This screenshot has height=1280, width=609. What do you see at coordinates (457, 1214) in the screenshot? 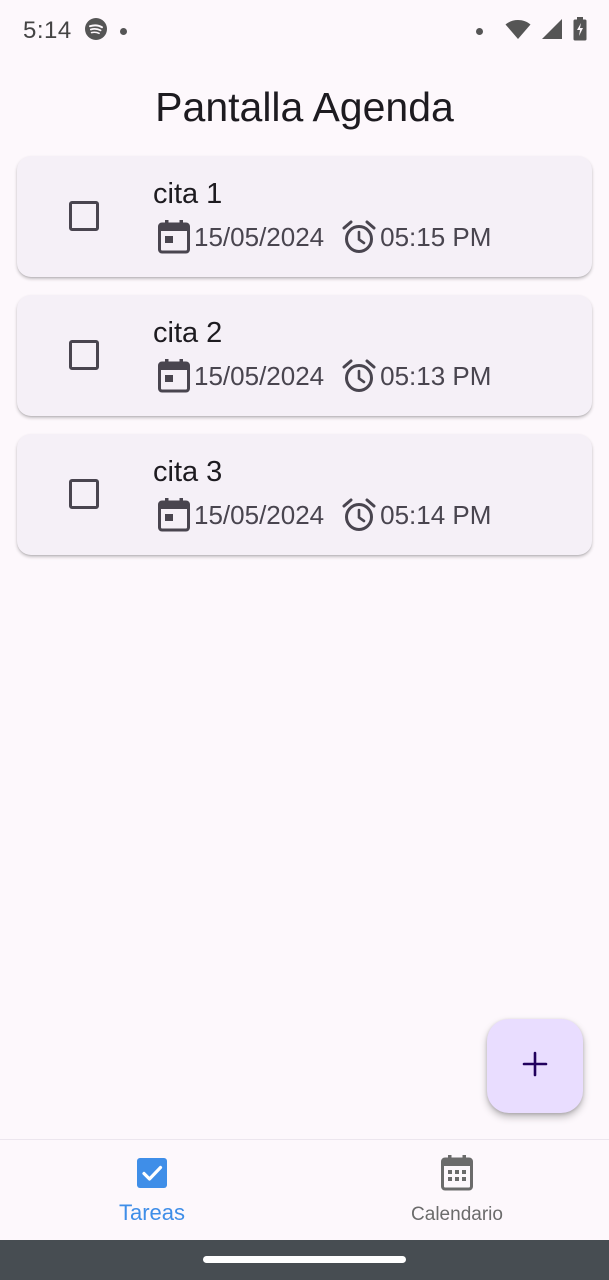
I see `nav-label-calendario: Calendario` at bounding box center [457, 1214].